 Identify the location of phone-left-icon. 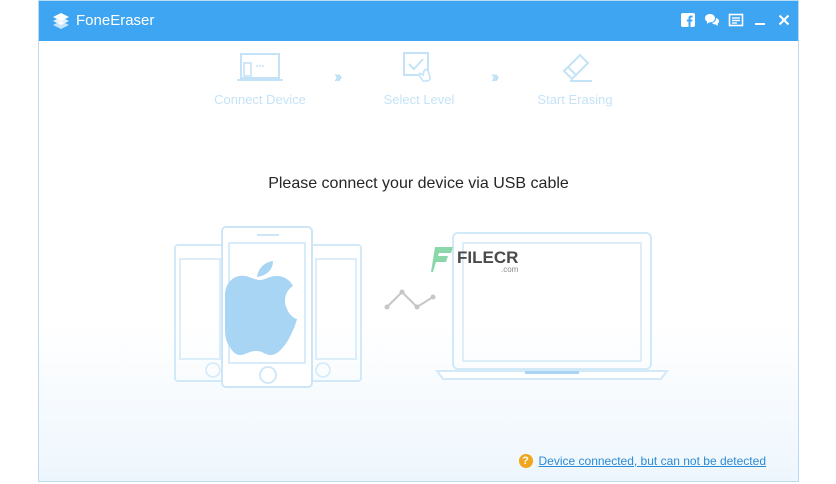
(200, 313).